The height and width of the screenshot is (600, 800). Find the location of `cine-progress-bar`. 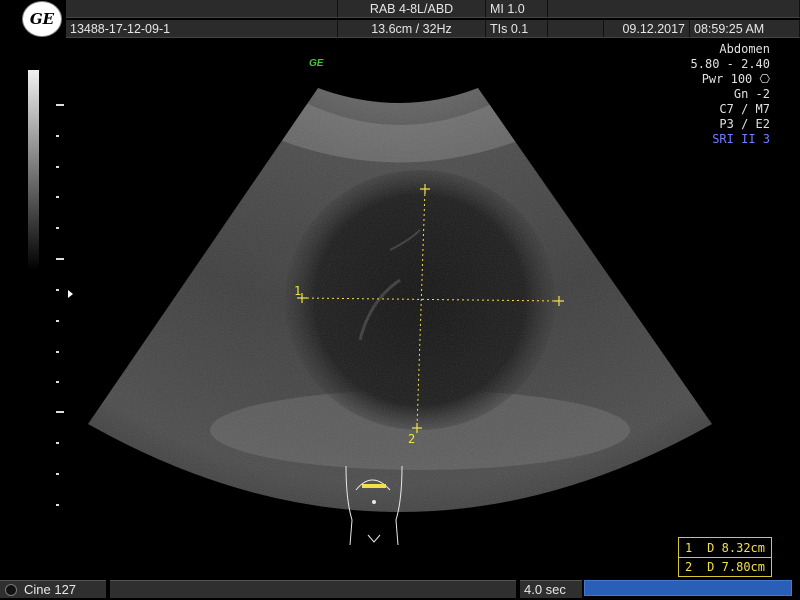

cine-progress-bar is located at coordinates (688, 588).